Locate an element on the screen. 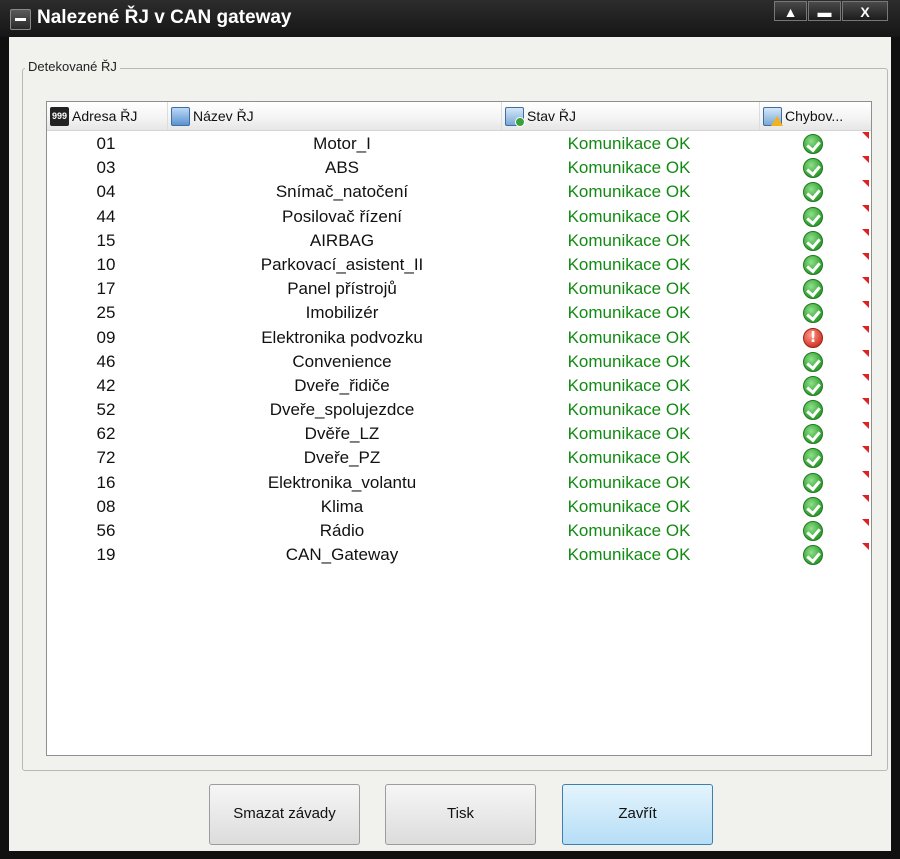  print-button: Tisk is located at coordinates (460, 814).